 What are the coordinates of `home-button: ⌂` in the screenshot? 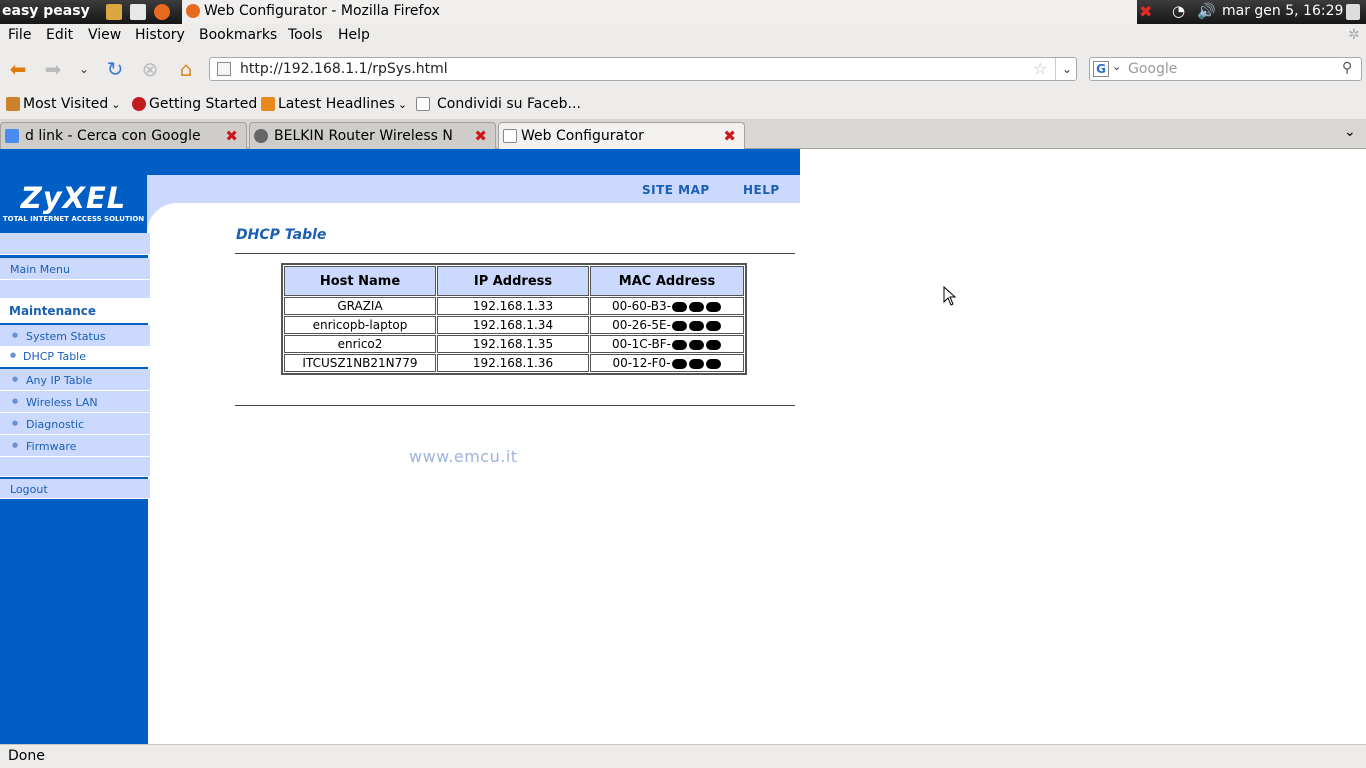 It's located at (186, 69).